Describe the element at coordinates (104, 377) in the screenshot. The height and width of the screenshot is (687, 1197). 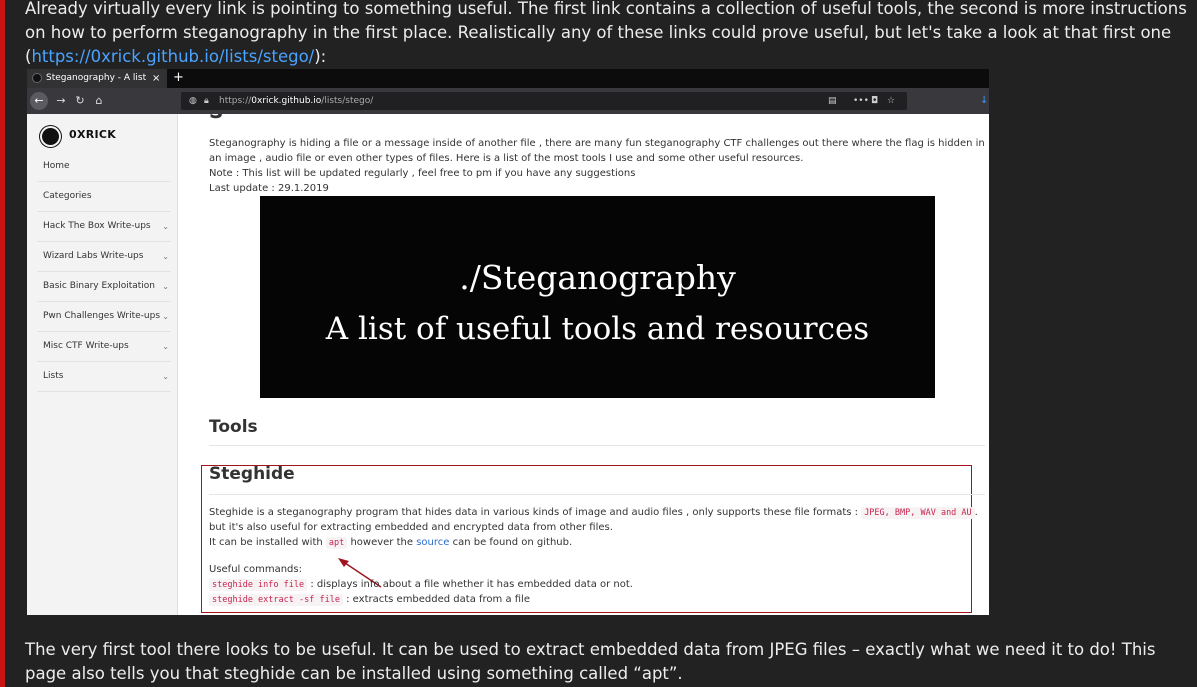
I see `sidebar-item-lists: Lists ⌄` at that location.